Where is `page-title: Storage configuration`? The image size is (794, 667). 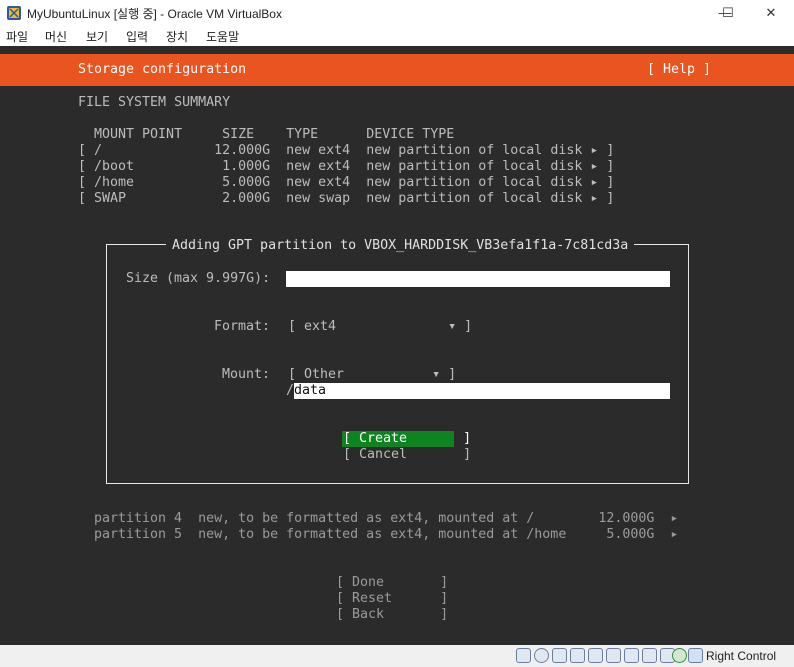 page-title: Storage configuration is located at coordinates (162, 69).